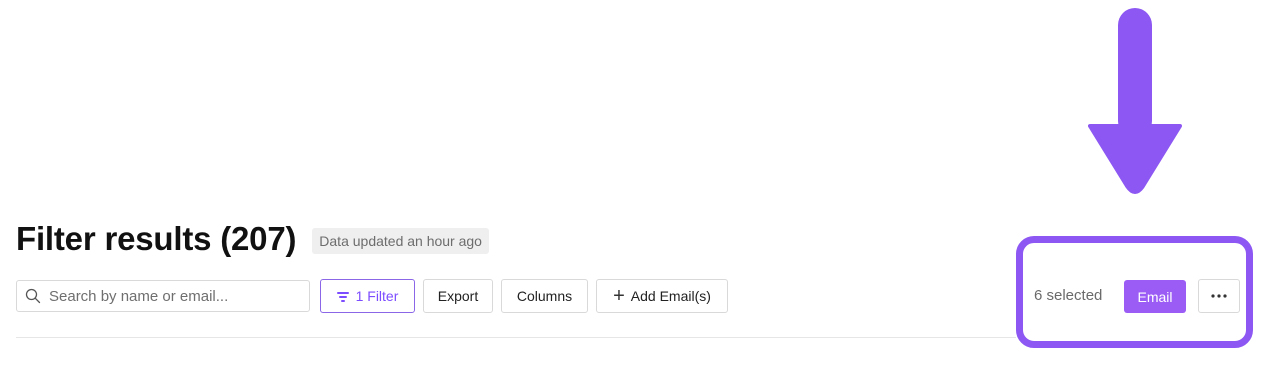 This screenshot has height=376, width=1280. I want to click on filter-button: 1 Filter, so click(367, 296).